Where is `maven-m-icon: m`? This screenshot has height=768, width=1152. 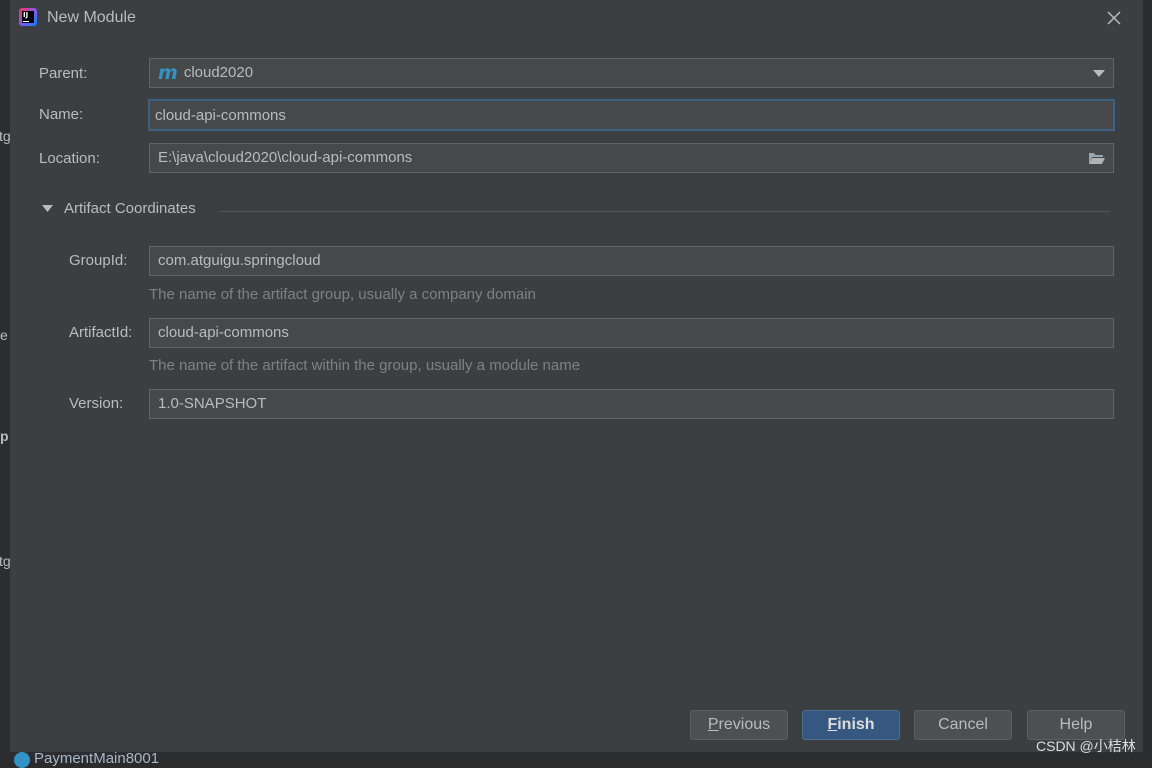 maven-m-icon: m is located at coordinates (168, 73).